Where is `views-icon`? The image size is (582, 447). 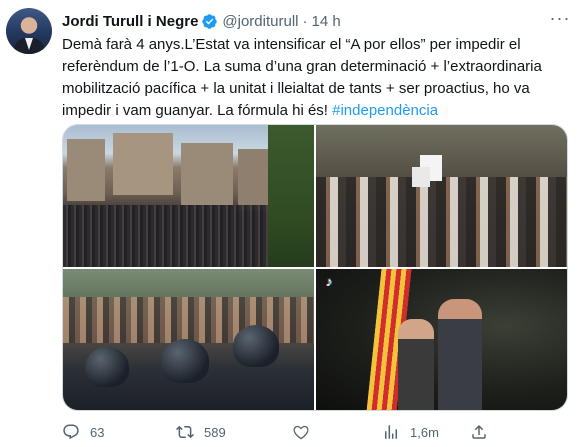 views-icon is located at coordinates (391, 432).